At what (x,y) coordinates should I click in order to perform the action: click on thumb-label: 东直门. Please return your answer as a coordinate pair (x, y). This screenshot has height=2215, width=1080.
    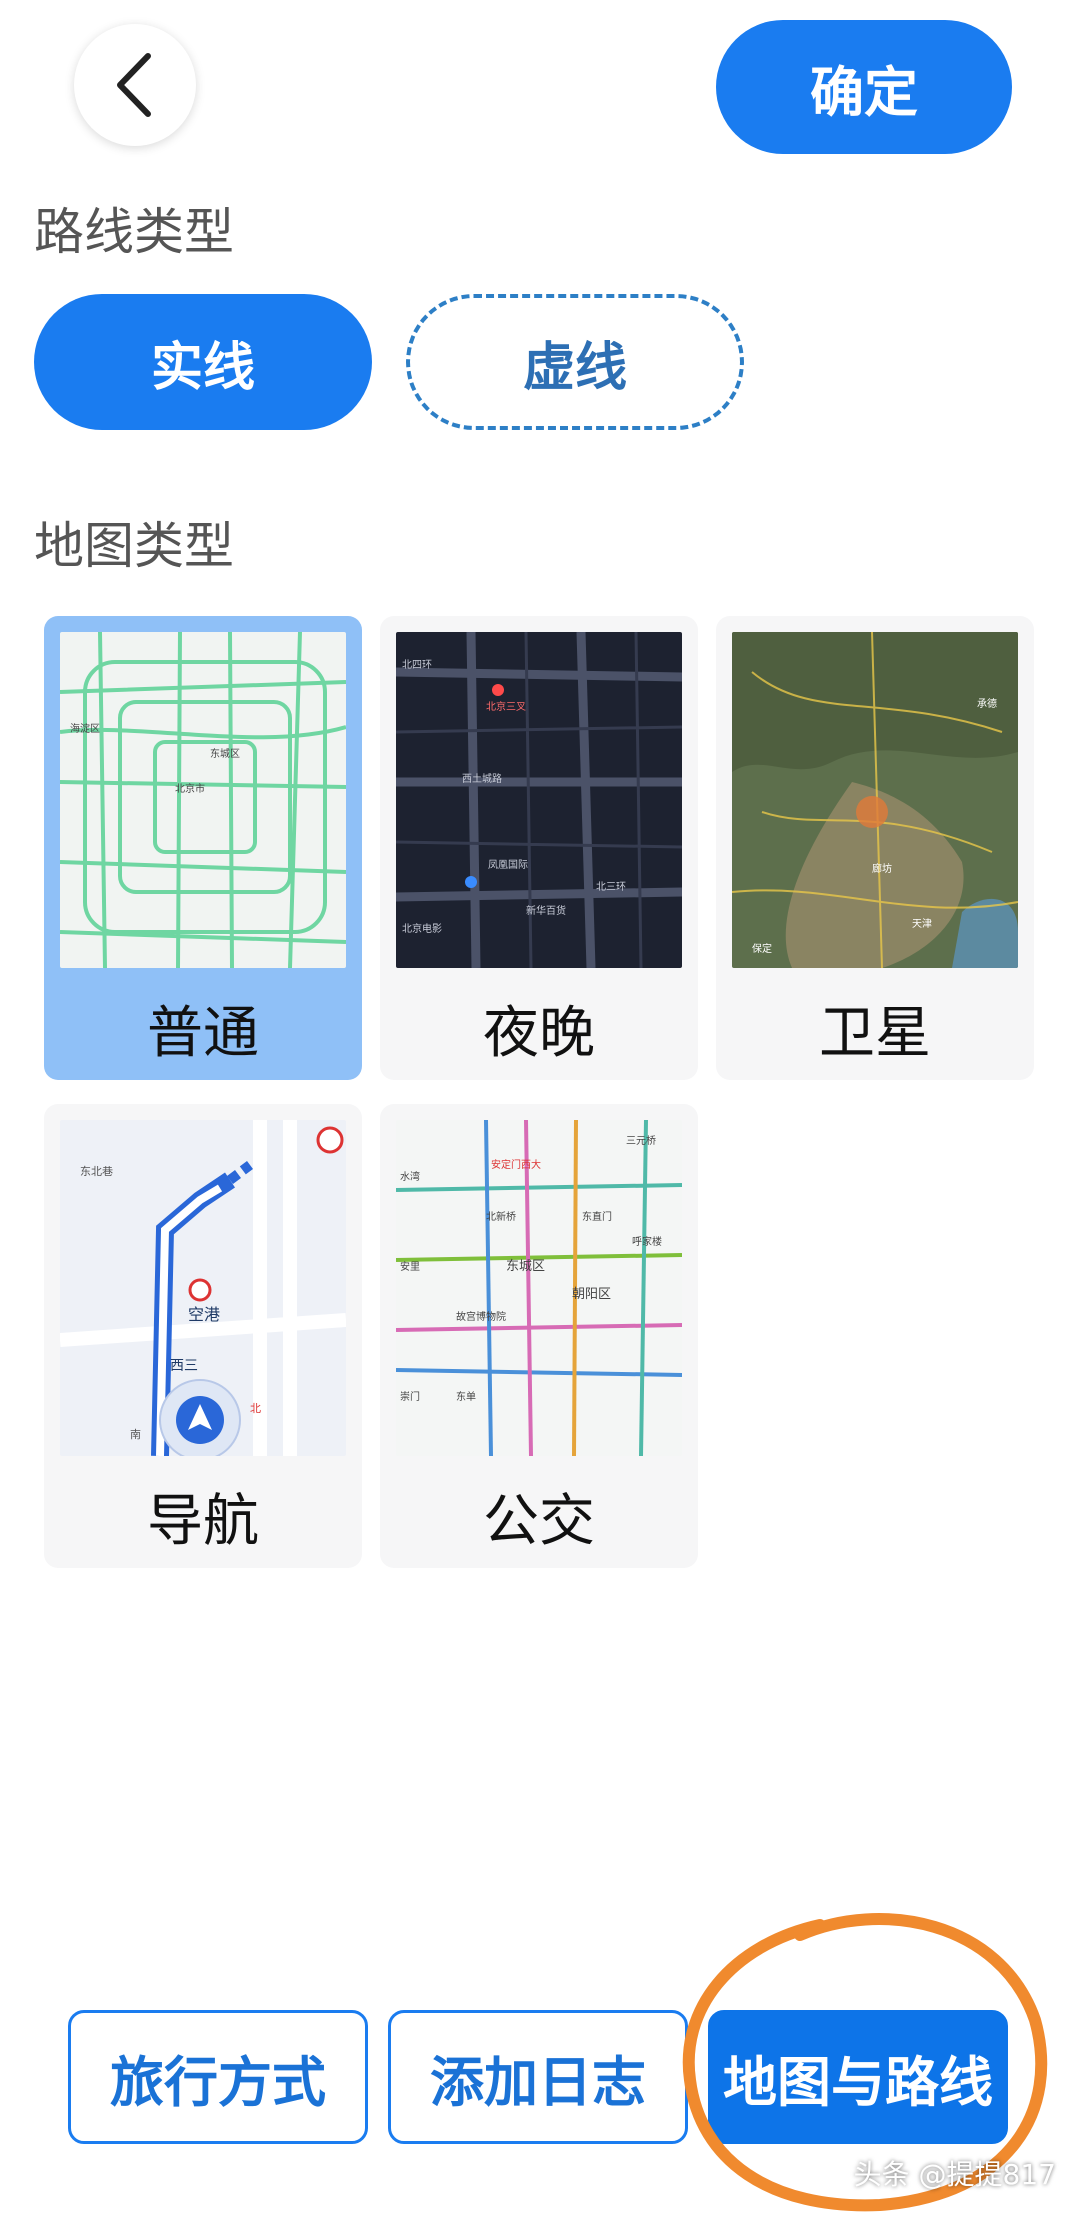
    Looking at the image, I should click on (597, 1216).